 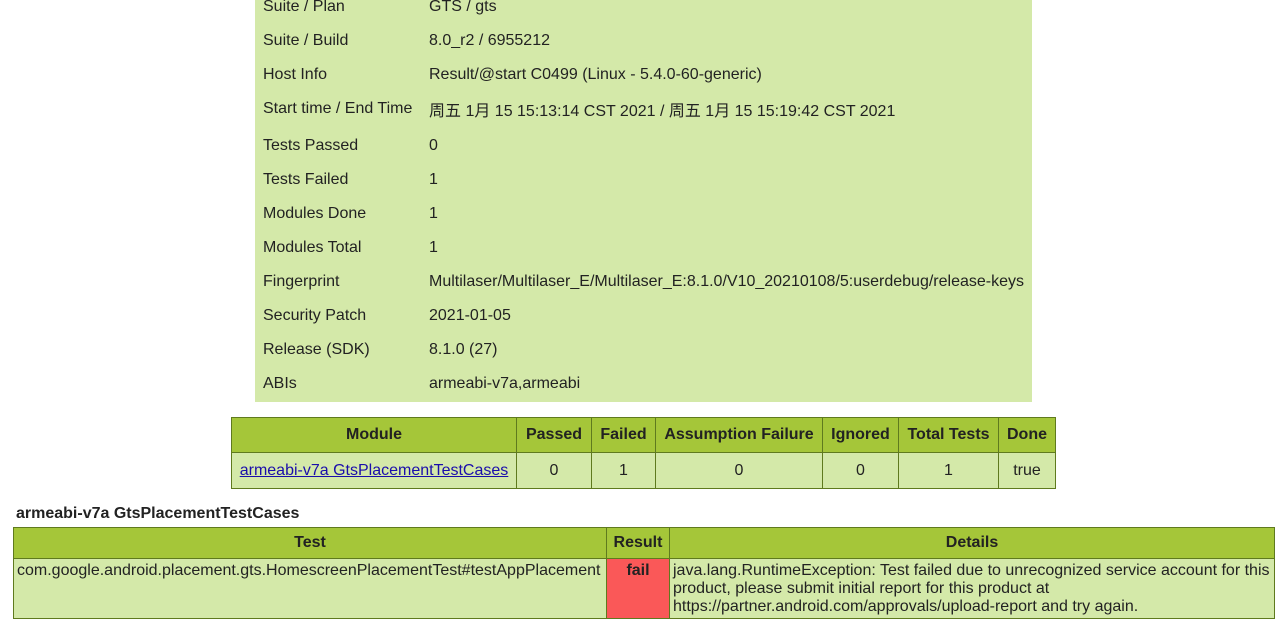 I want to click on column-header-assumption-failure: Assumption Failure, so click(x=739, y=435).